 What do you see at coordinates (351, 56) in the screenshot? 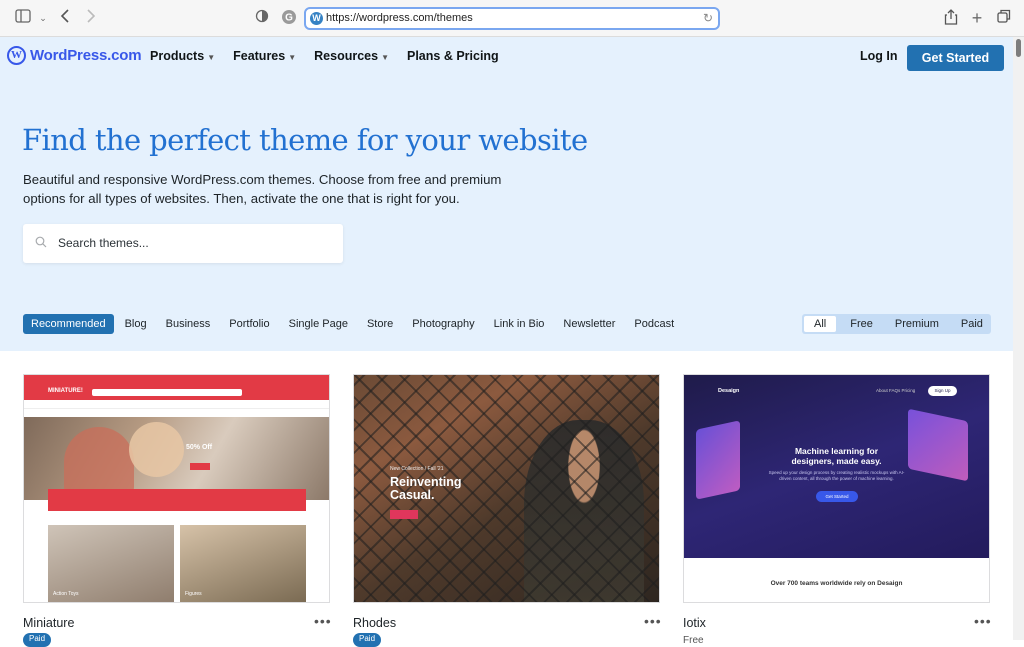
I see `menu-item-resources: Resources ▼` at bounding box center [351, 56].